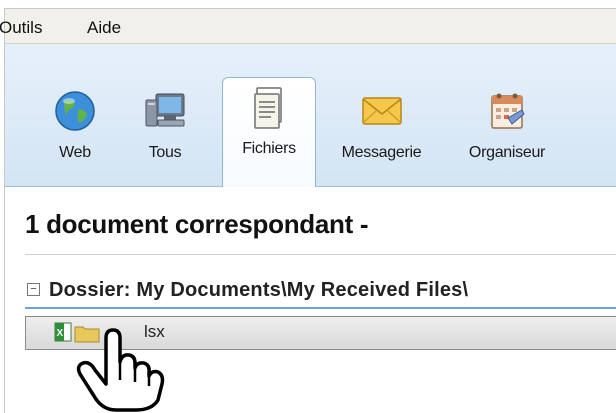 This screenshot has width=616, height=413. I want to click on collapse-toggle-icon: −, so click(33, 289).